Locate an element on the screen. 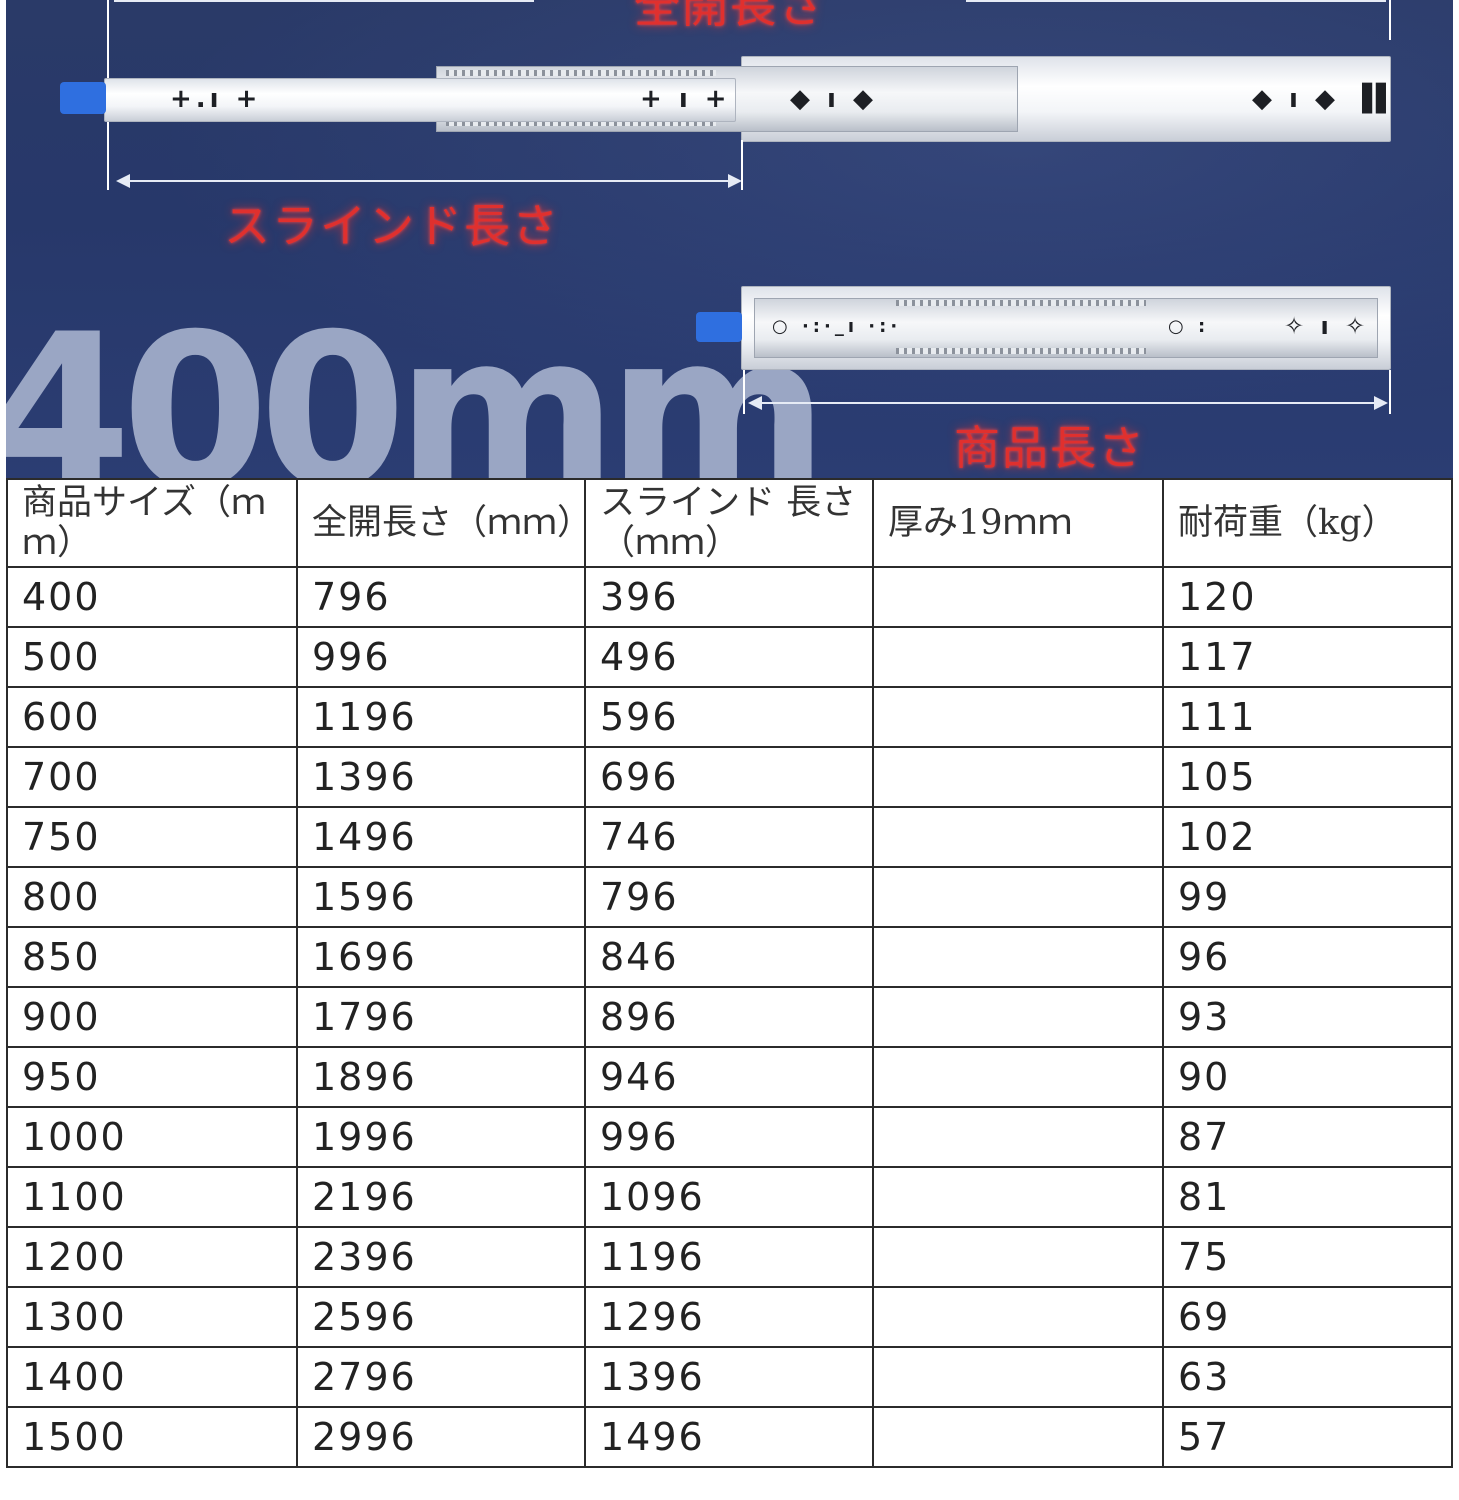 The width and height of the screenshot is (1459, 1500). cell-load-capacity: 102 is located at coordinates (1307, 837).